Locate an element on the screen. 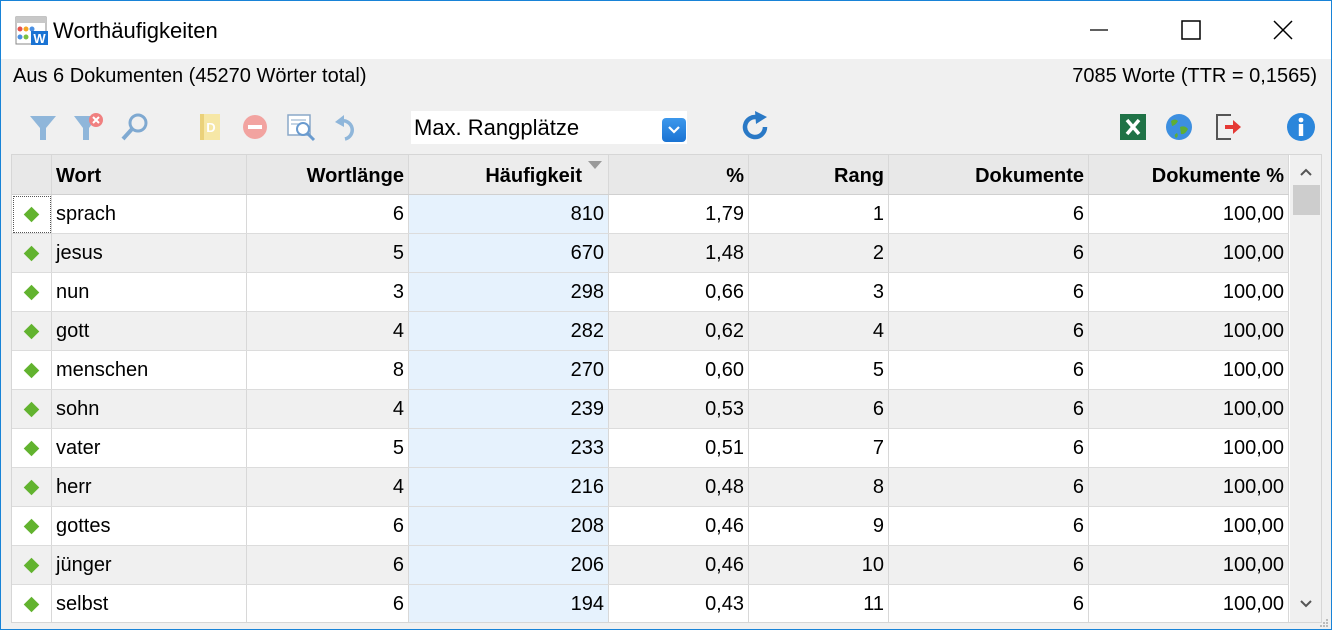 Image resolution: width=1332 pixels, height=630 pixels. remove-button is located at coordinates (255, 127).